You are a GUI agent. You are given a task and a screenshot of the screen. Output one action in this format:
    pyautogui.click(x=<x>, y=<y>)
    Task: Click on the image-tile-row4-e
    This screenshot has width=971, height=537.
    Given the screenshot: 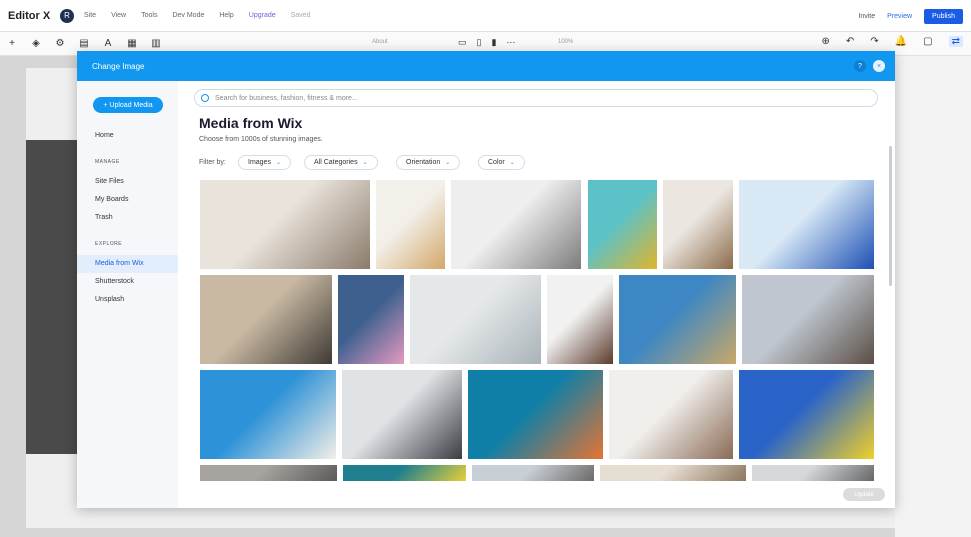 What is the action you would take?
    pyautogui.click(x=813, y=473)
    